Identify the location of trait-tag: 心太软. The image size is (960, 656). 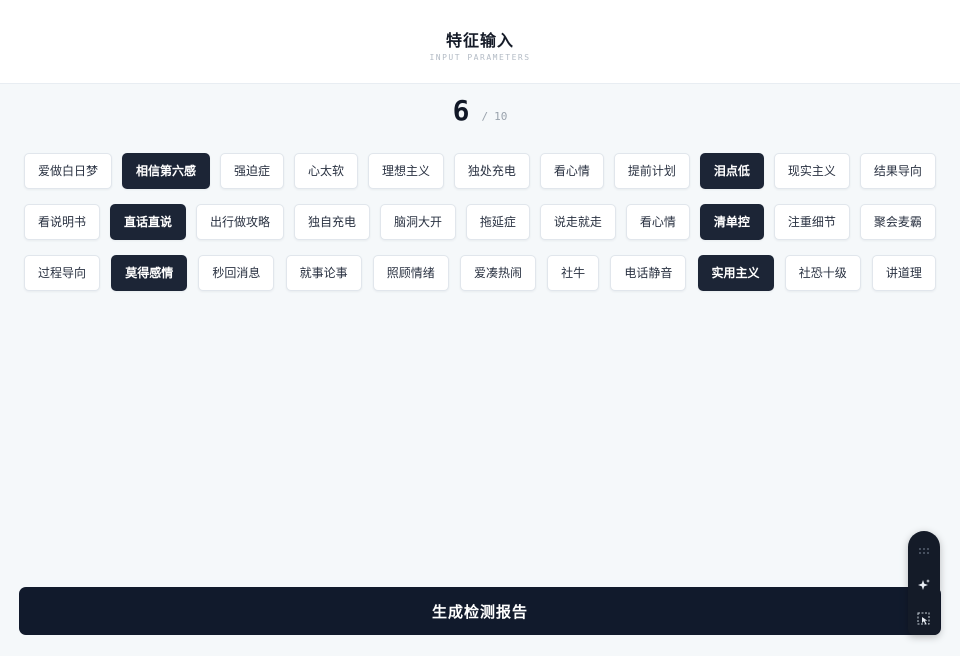
(325, 171).